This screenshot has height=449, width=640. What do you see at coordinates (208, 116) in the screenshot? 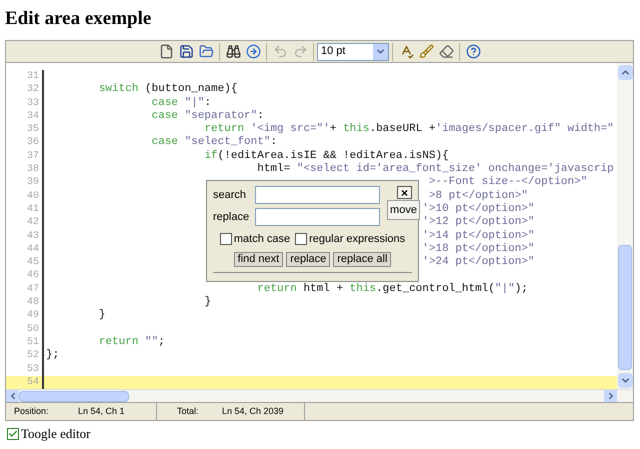
I see `code-line: case "separator":` at bounding box center [208, 116].